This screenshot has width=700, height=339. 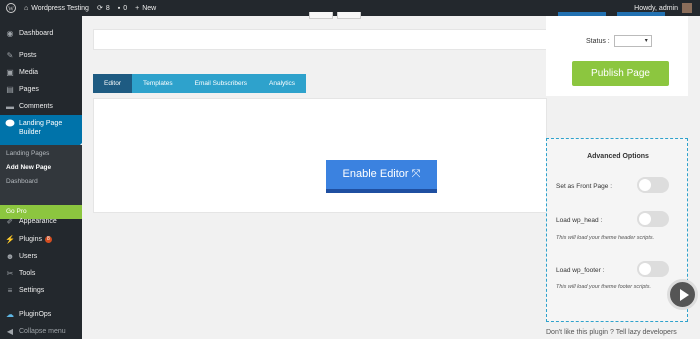 I want to click on plug-icon: ⚡, so click(x=10, y=239).